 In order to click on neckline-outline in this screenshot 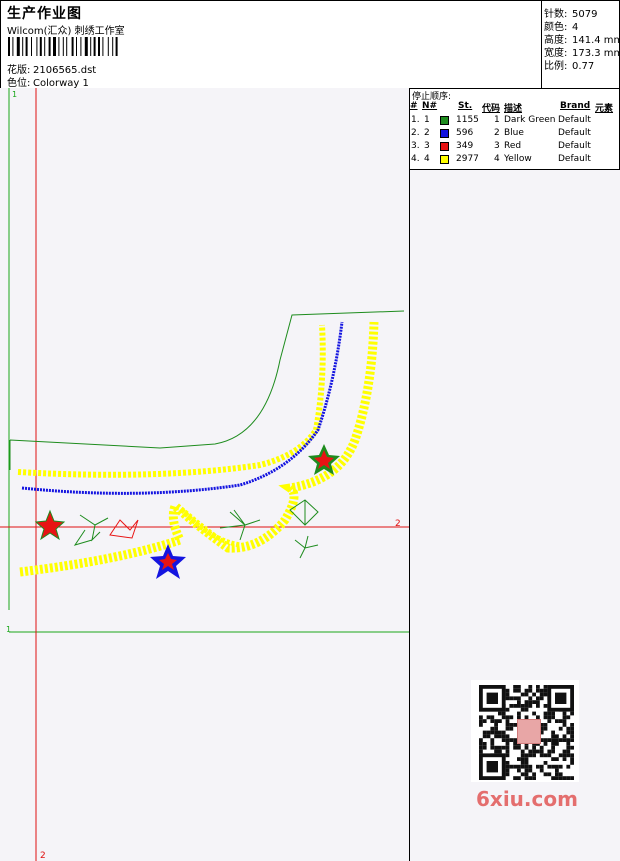, I will do `click(207, 390)`.